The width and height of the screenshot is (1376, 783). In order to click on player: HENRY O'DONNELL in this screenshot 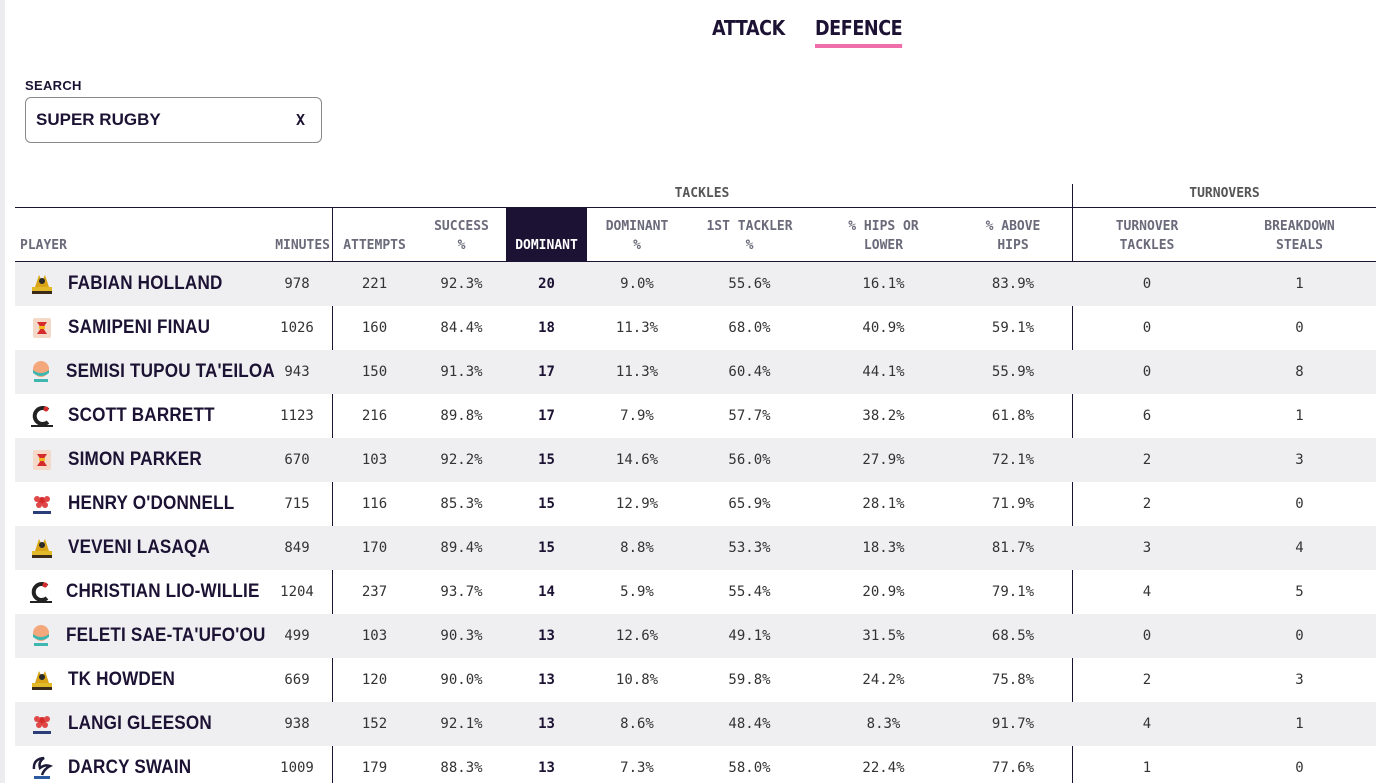, I will do `click(138, 504)`.